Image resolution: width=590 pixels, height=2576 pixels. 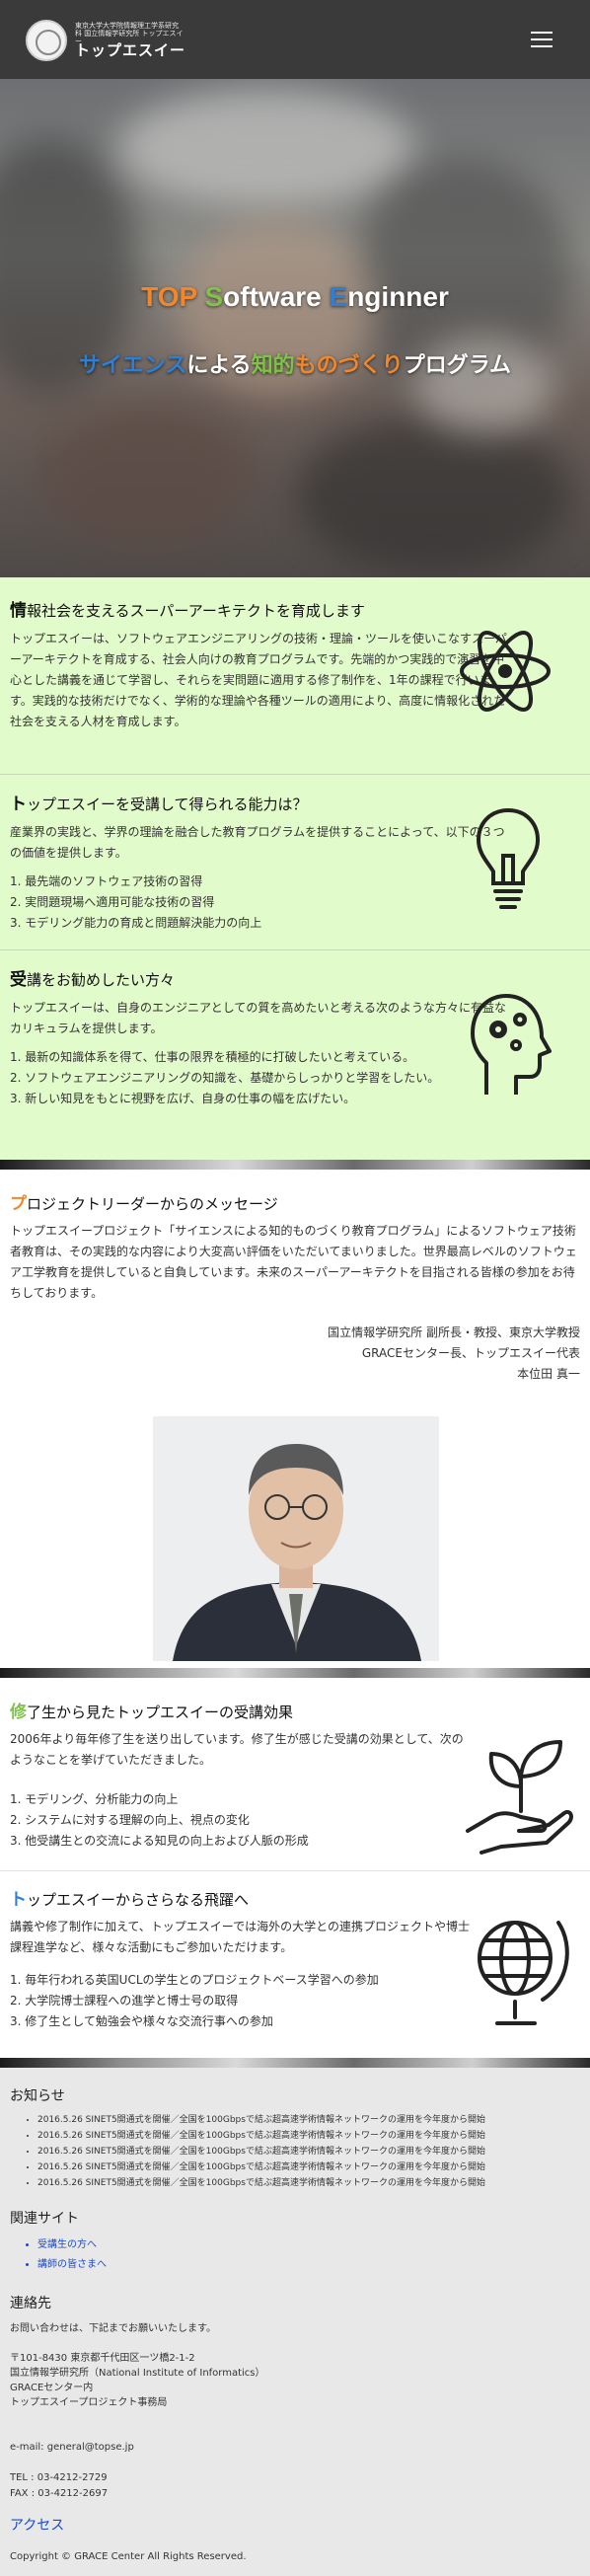 I want to click on atom-icon, so click(x=505, y=671).